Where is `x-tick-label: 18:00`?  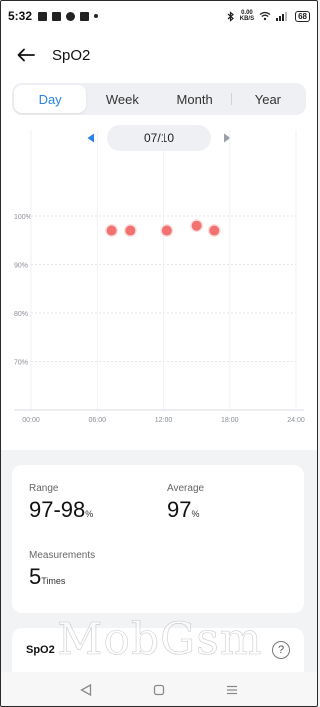 x-tick-label: 18:00 is located at coordinates (230, 420).